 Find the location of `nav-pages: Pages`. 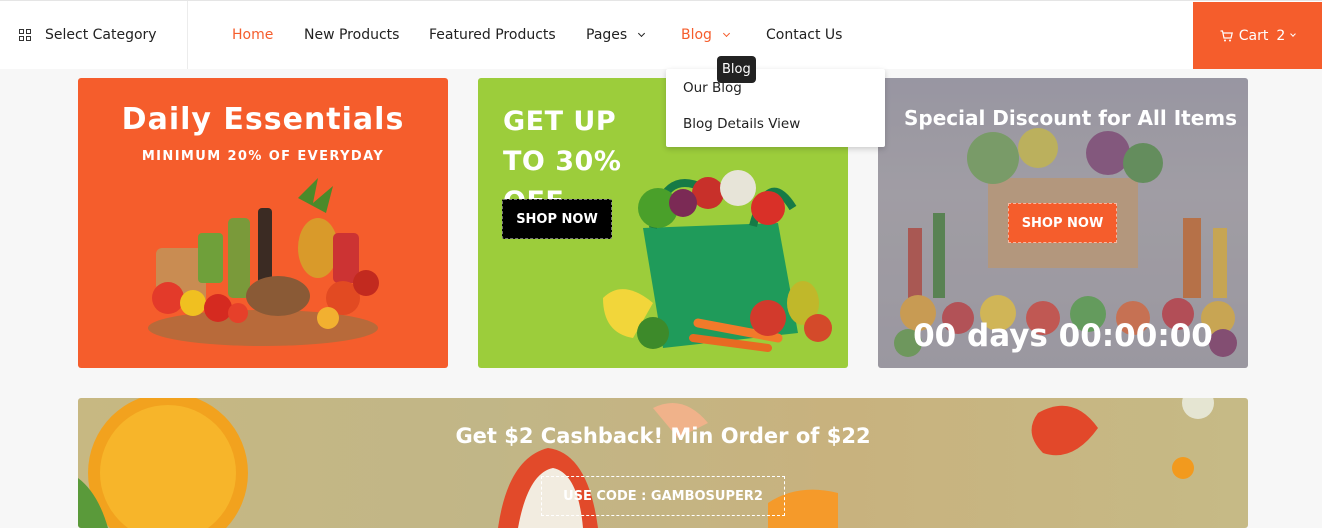

nav-pages: Pages is located at coordinates (616, 35).